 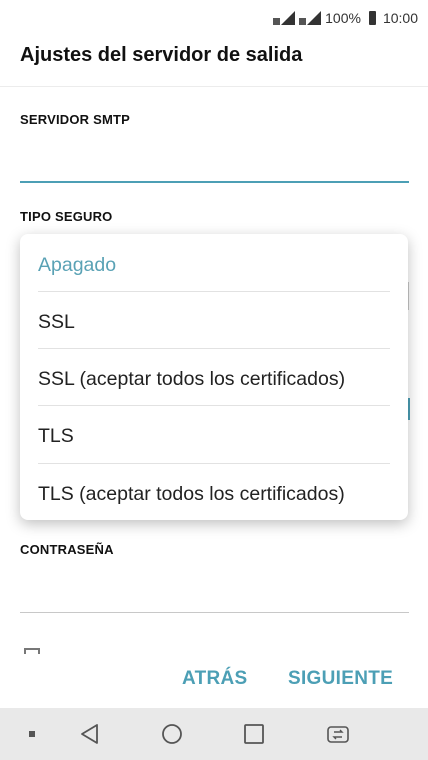 I want to click on battery-percent: 100%, so click(x=343, y=18).